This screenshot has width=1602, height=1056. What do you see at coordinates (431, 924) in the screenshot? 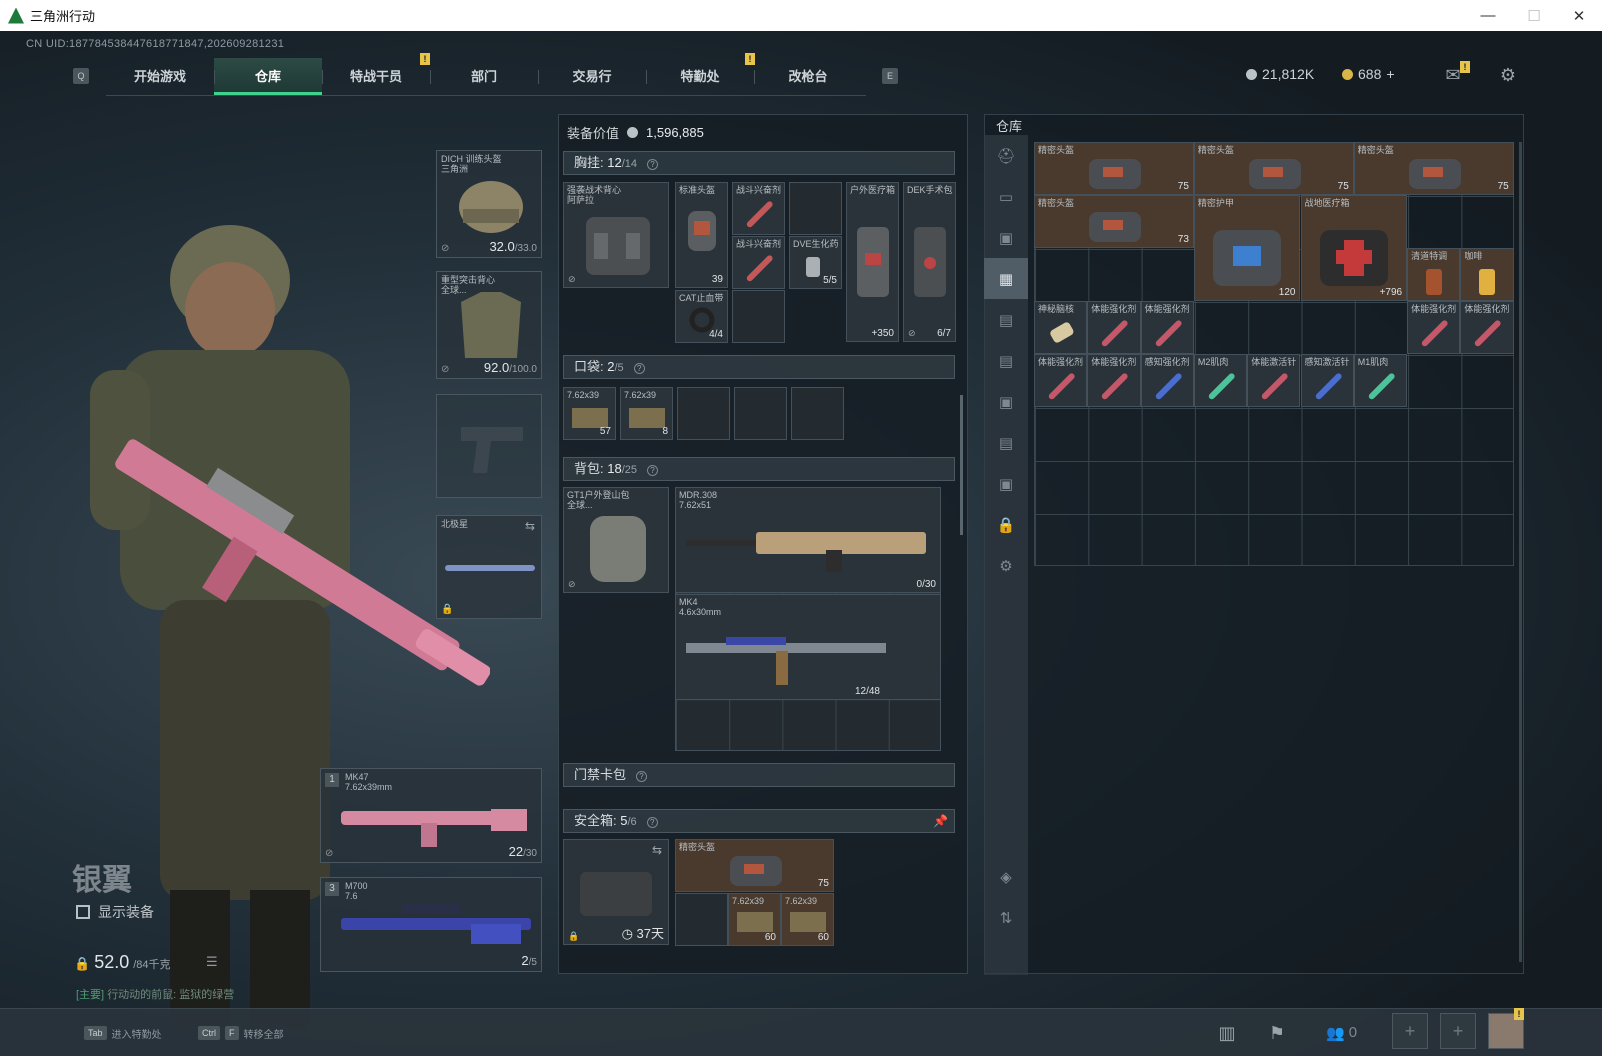
I see `secondary-weapon-slot: 3 M700 7.6 2/5` at bounding box center [431, 924].